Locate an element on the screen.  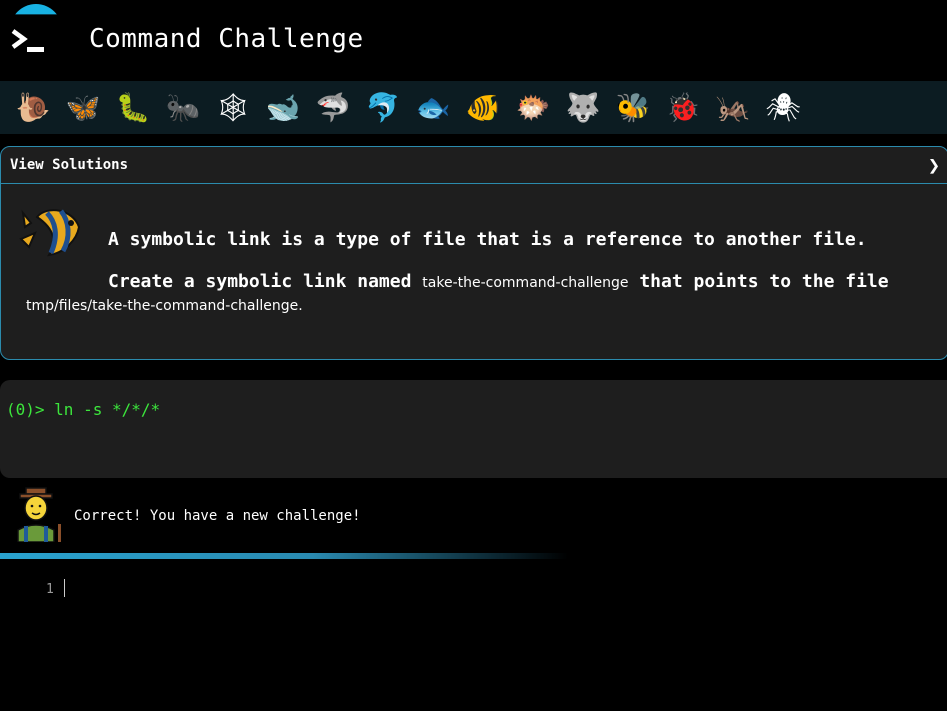
feedback-row: Correct! You have a new challenge! is located at coordinates (464, 515).